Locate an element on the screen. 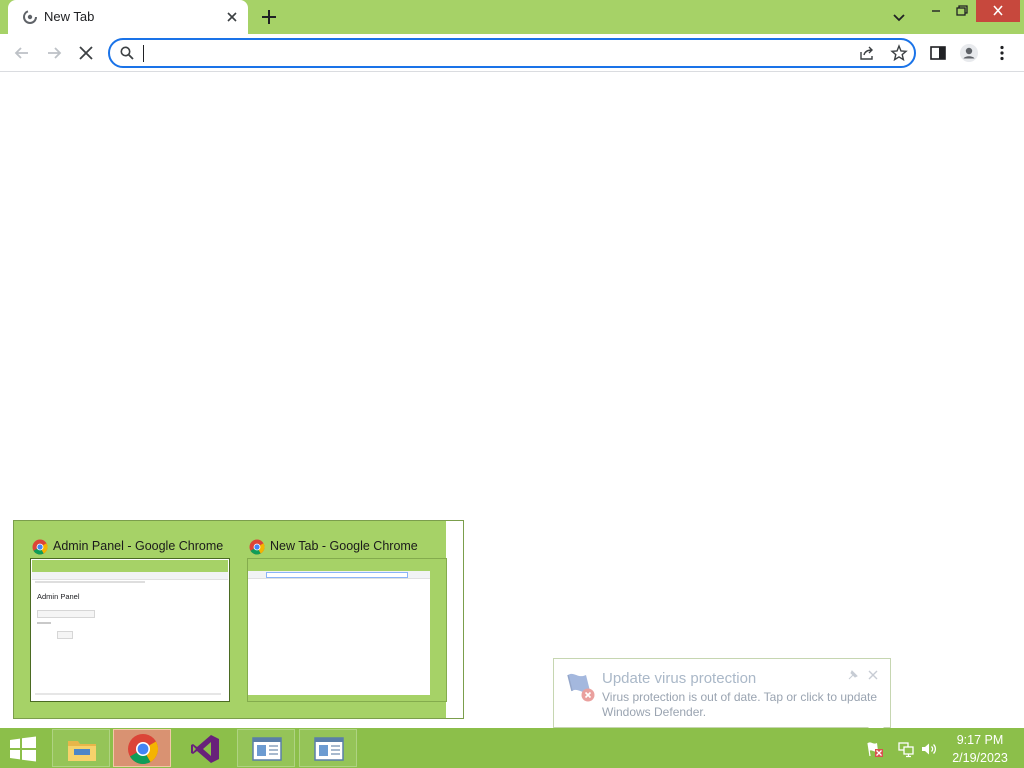 This screenshot has height=768, width=1024. thumbnail-new-tab: New Tab - Google Chrome is located at coordinates (347, 618).